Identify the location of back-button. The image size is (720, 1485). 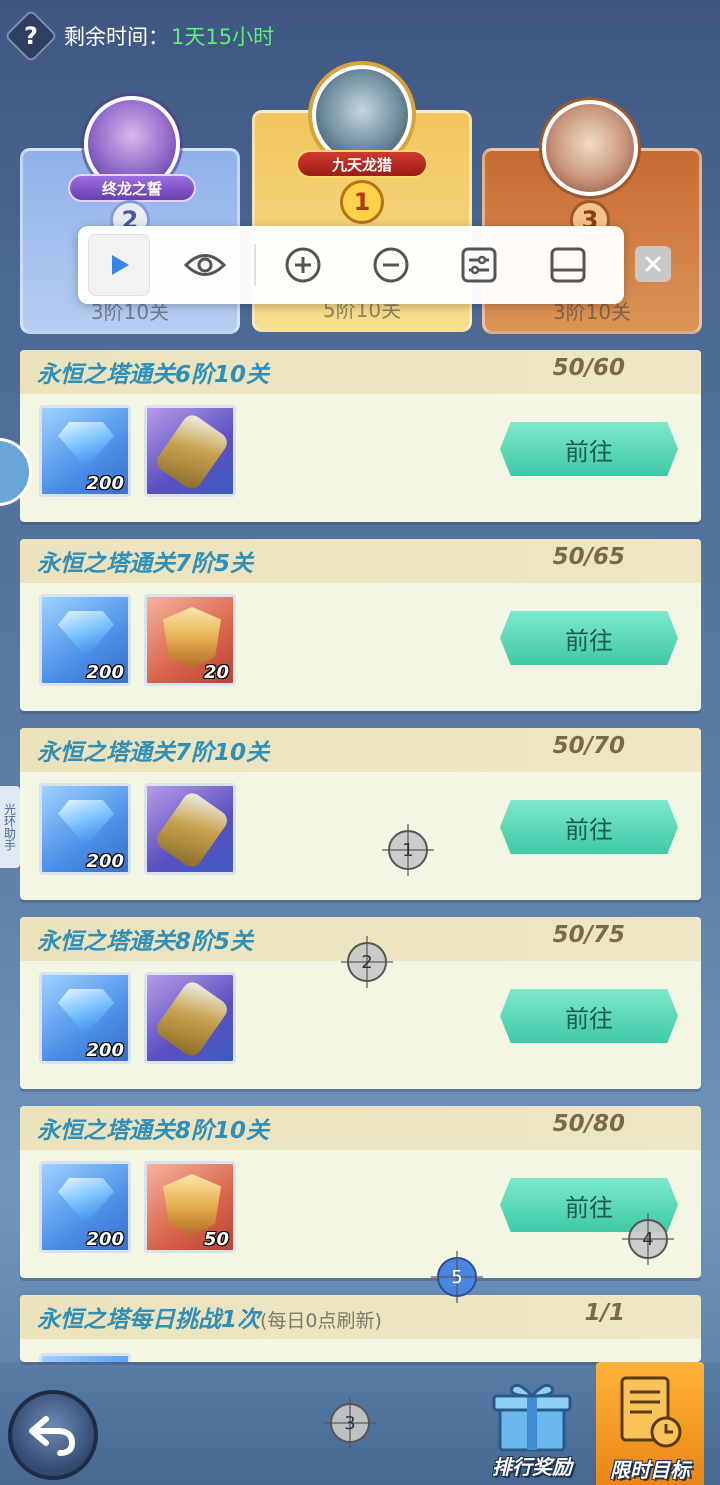
(53, 1435).